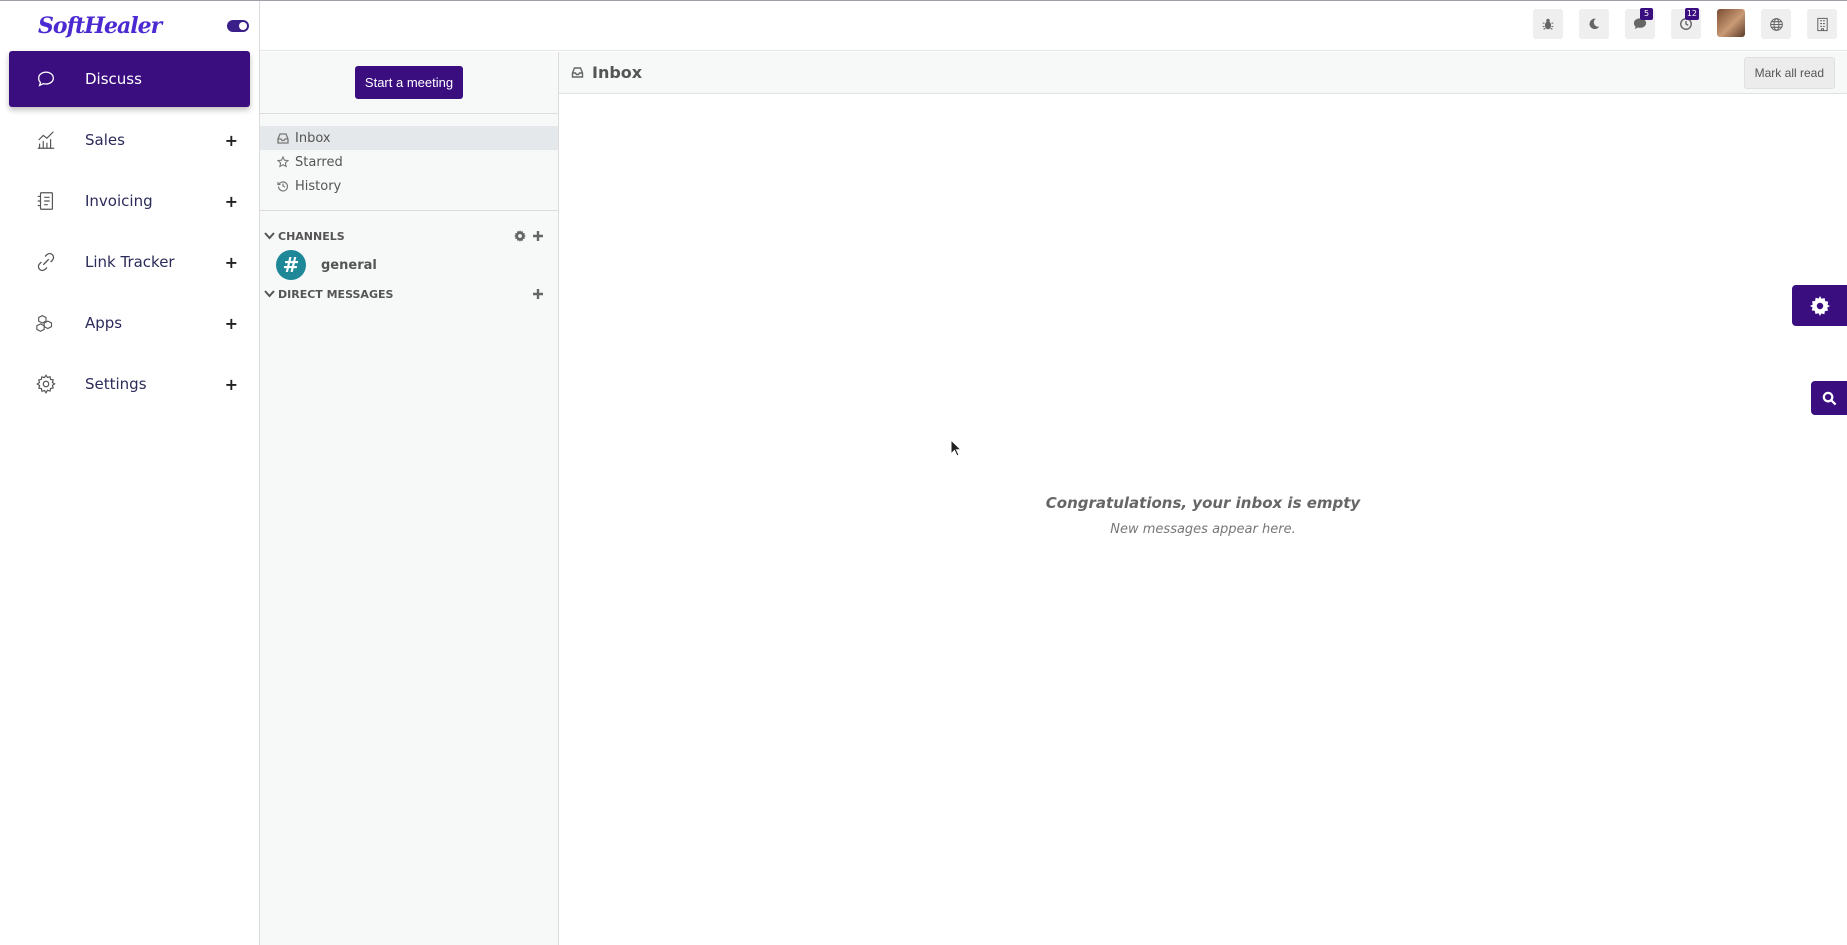 This screenshot has width=1847, height=945. I want to click on mailbox-label: Inbox, so click(313, 138).